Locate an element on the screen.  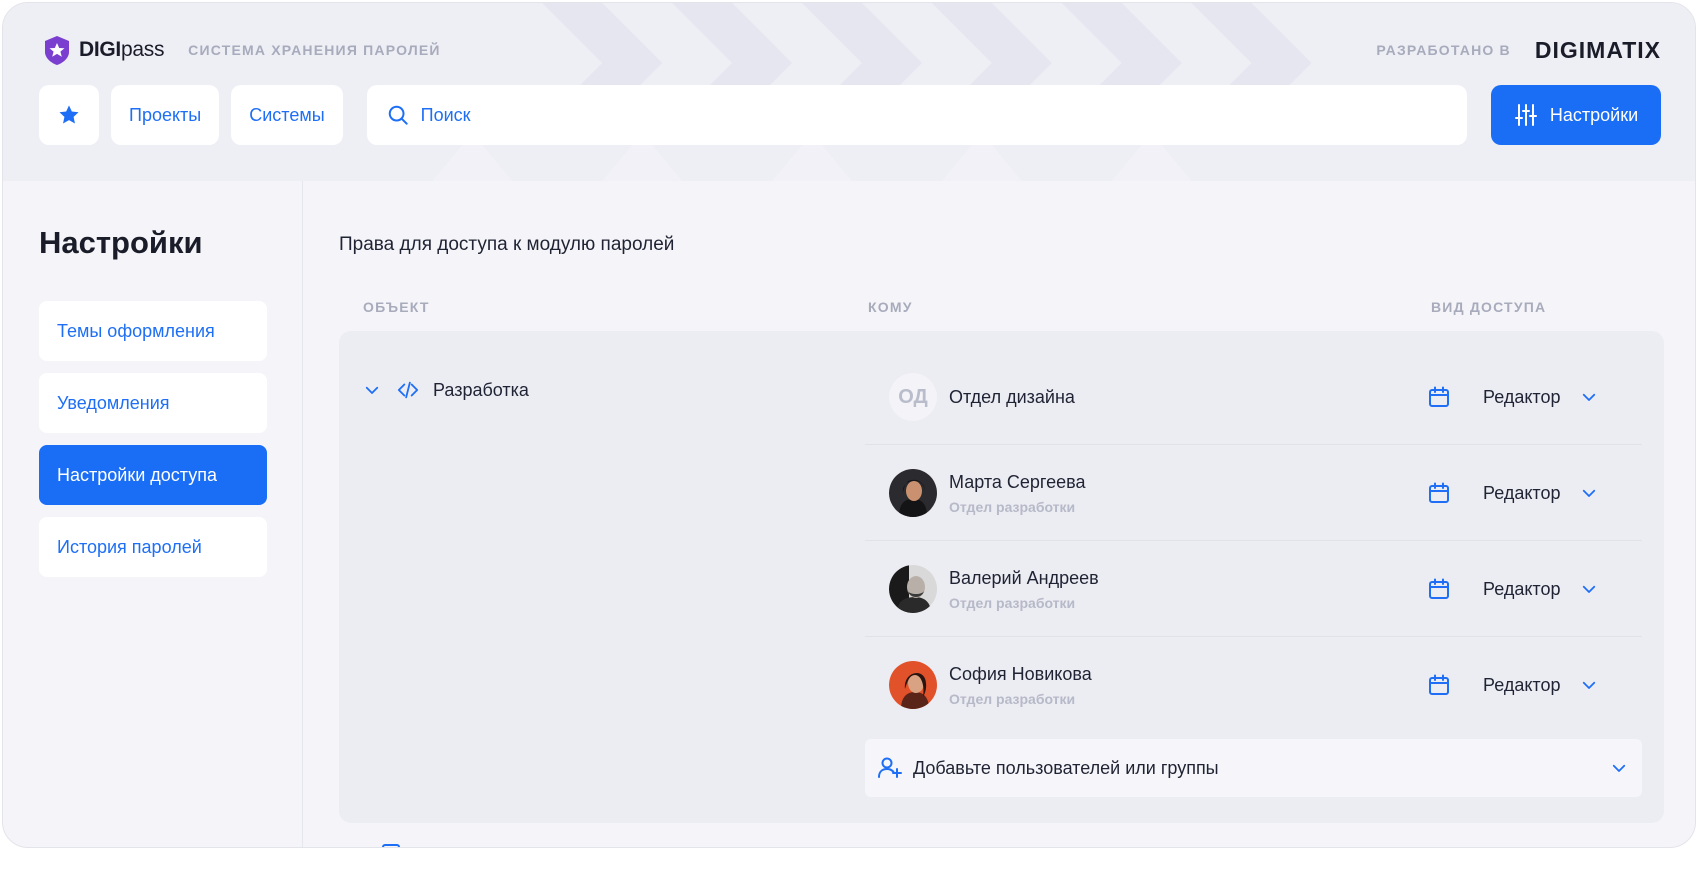
brand-subtitle: СИСТЕМА ХРАНЕНИЯ ПАРОЛЕЙ is located at coordinates (314, 50).